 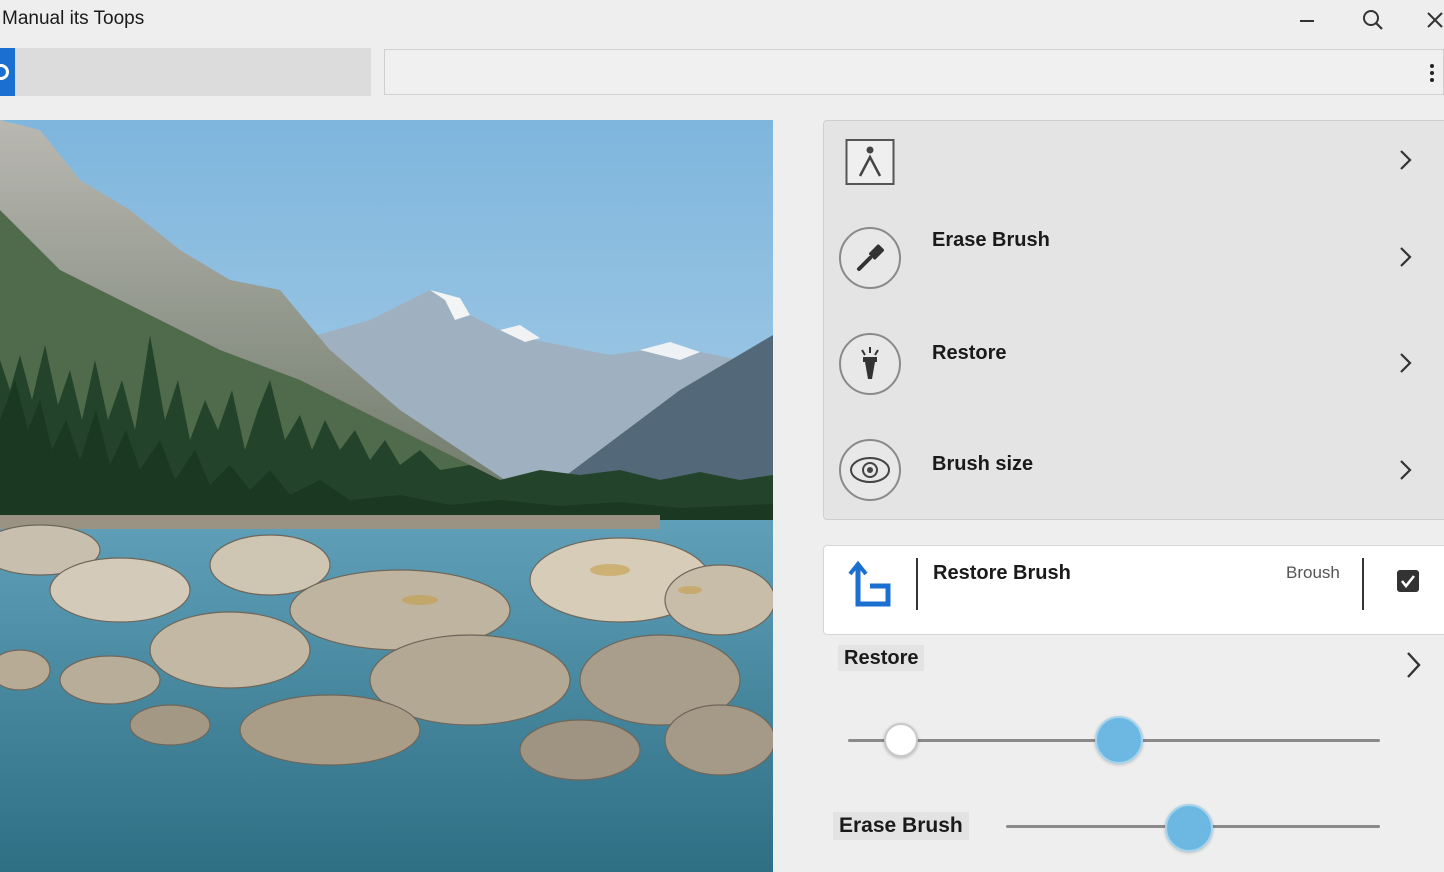 I want to click on restore-arrow-icon, so click(x=869, y=583).